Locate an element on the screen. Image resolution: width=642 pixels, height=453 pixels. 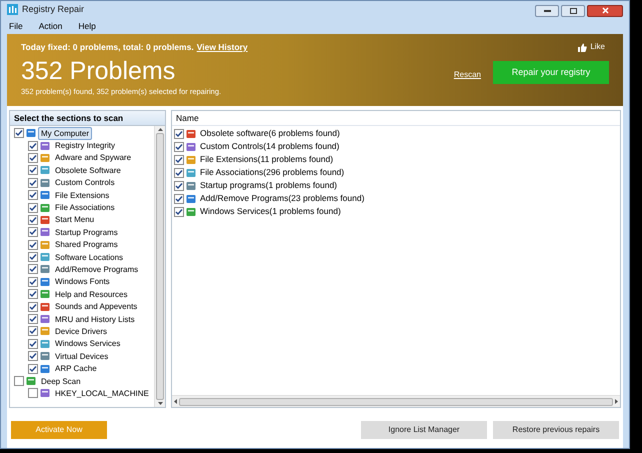
like-button: Like is located at coordinates (591, 47).